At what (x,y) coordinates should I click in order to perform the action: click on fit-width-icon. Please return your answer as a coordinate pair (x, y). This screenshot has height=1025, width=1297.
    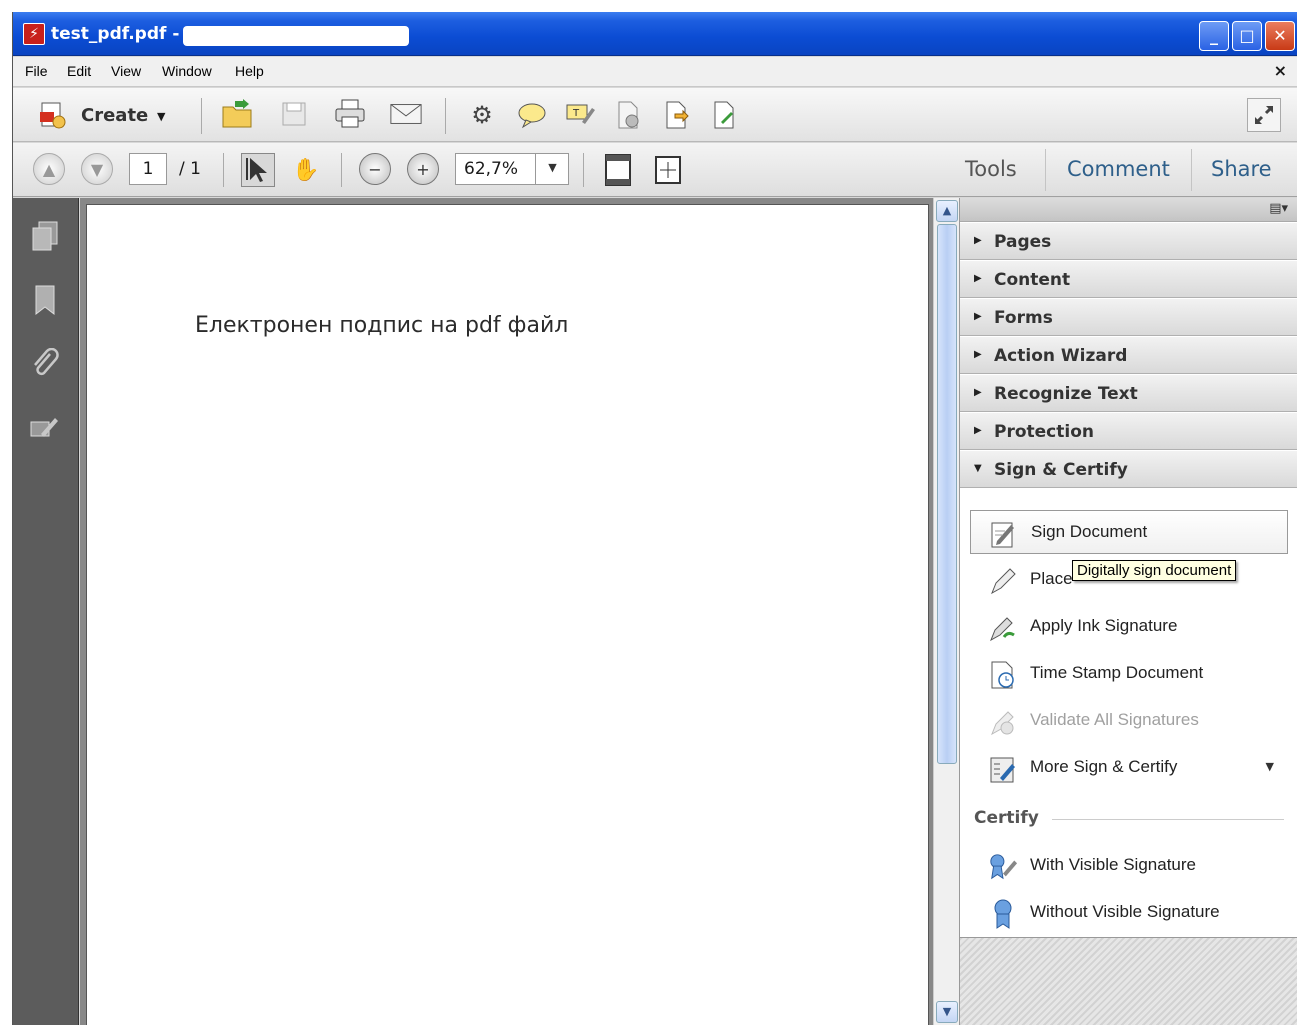
    Looking at the image, I should click on (668, 170).